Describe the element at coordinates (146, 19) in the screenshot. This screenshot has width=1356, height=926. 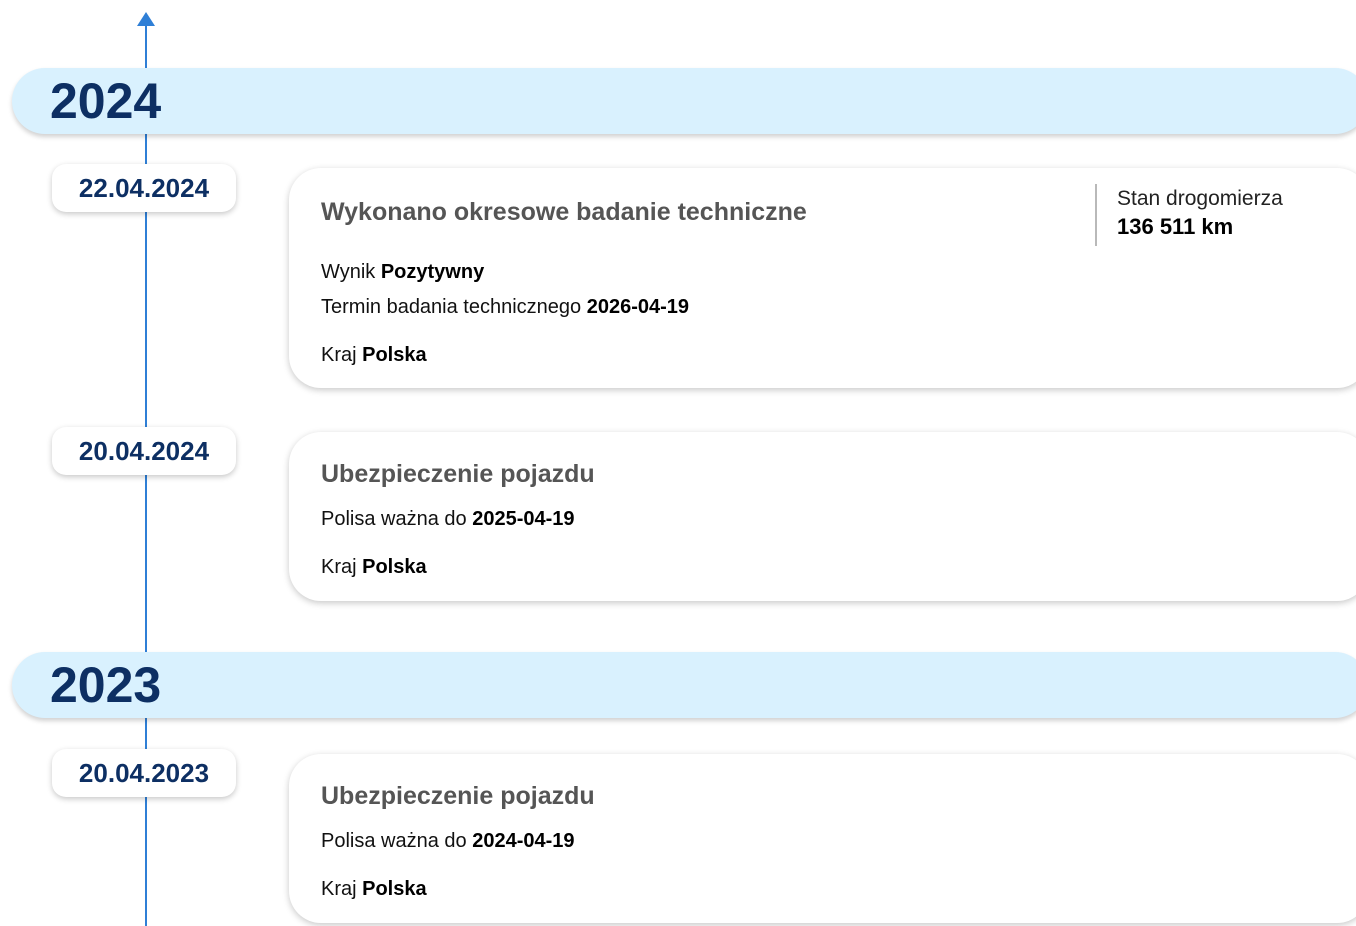
I see `timeline-arrow-up-icon` at that location.